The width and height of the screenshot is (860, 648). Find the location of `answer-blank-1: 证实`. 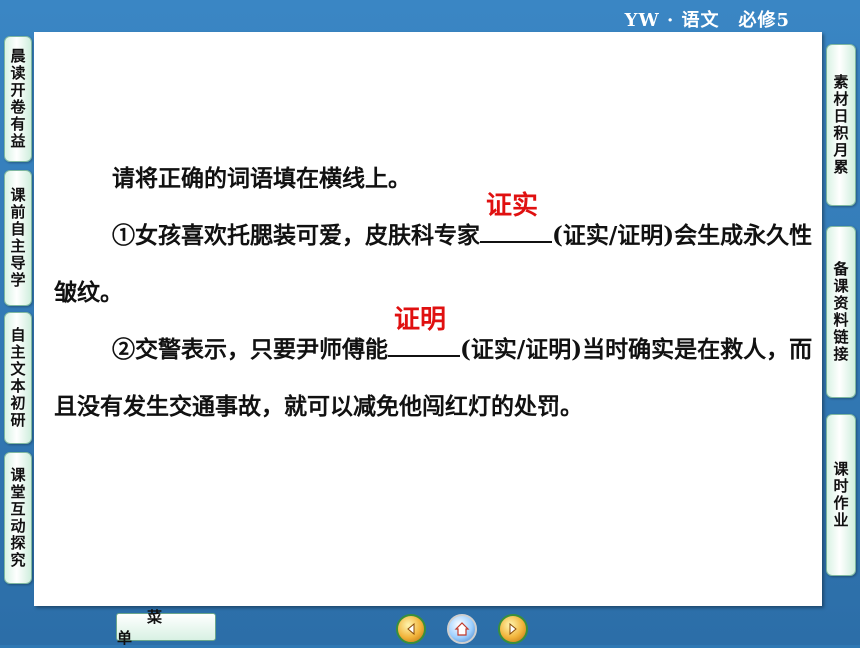

answer-blank-1: 证实 is located at coordinates (516, 217).